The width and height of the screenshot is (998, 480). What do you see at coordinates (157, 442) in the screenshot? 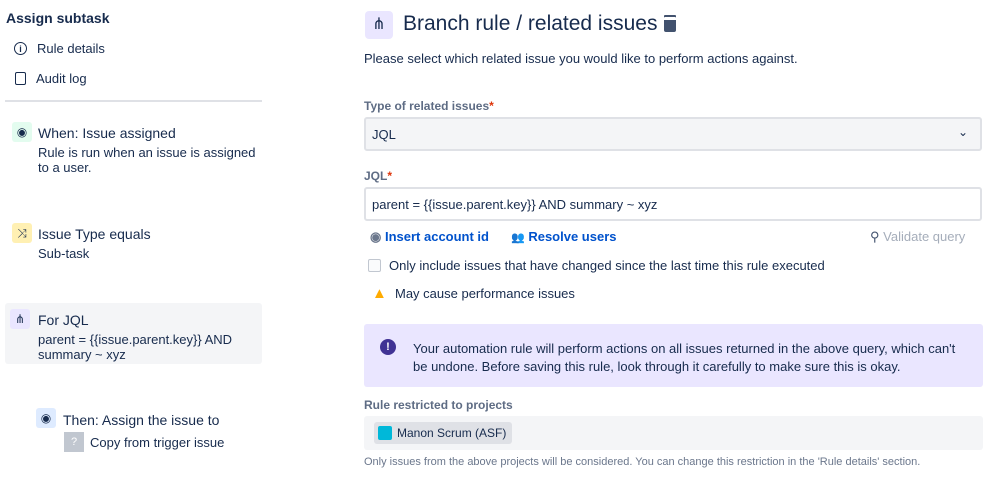
I see `step-desc: Copy from trigger issue` at bounding box center [157, 442].